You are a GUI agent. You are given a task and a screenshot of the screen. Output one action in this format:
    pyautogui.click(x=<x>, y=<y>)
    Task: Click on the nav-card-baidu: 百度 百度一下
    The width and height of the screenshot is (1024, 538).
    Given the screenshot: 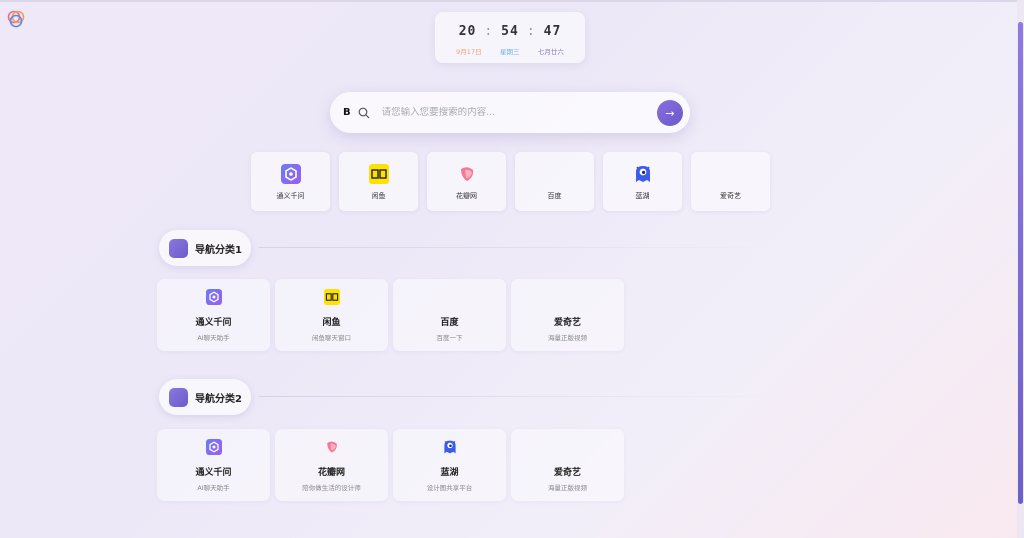 What is the action you would take?
    pyautogui.click(x=449, y=315)
    